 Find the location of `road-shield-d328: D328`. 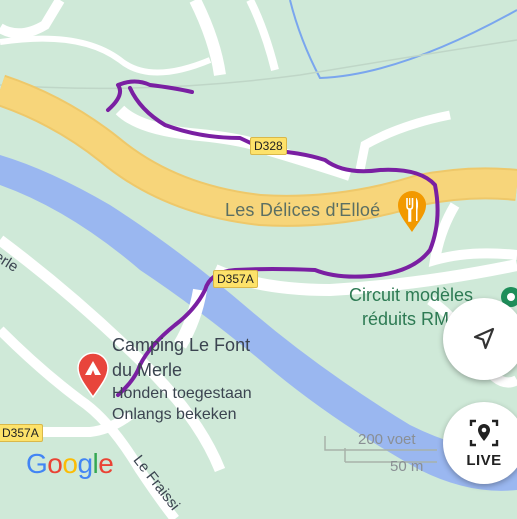

road-shield-d328: D328 is located at coordinates (268, 146).